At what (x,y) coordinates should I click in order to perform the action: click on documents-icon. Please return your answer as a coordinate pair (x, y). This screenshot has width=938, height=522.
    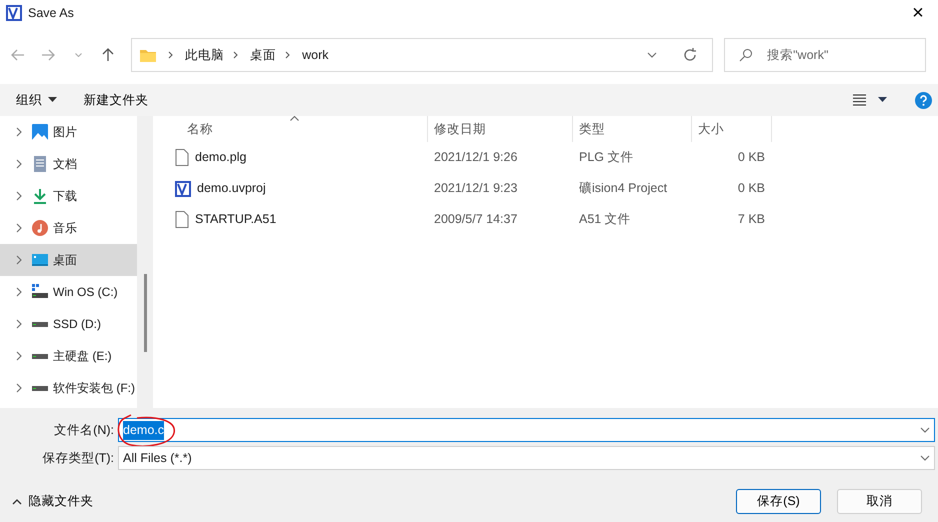
    Looking at the image, I should click on (40, 164).